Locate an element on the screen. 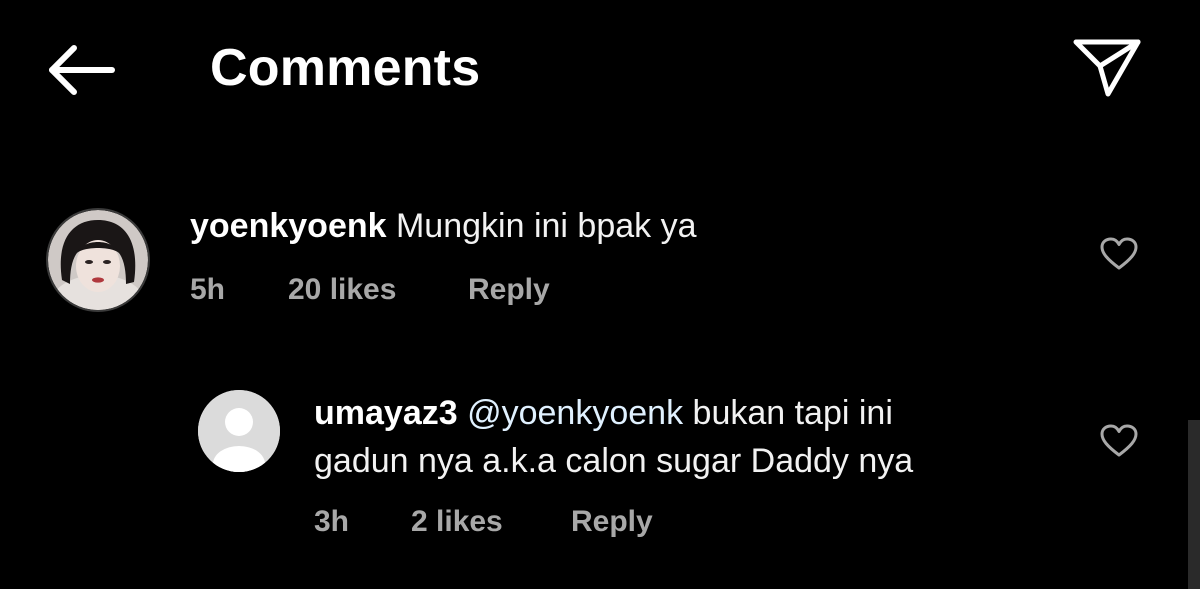 The image size is (1200, 589). page-title: Comments is located at coordinates (345, 68).